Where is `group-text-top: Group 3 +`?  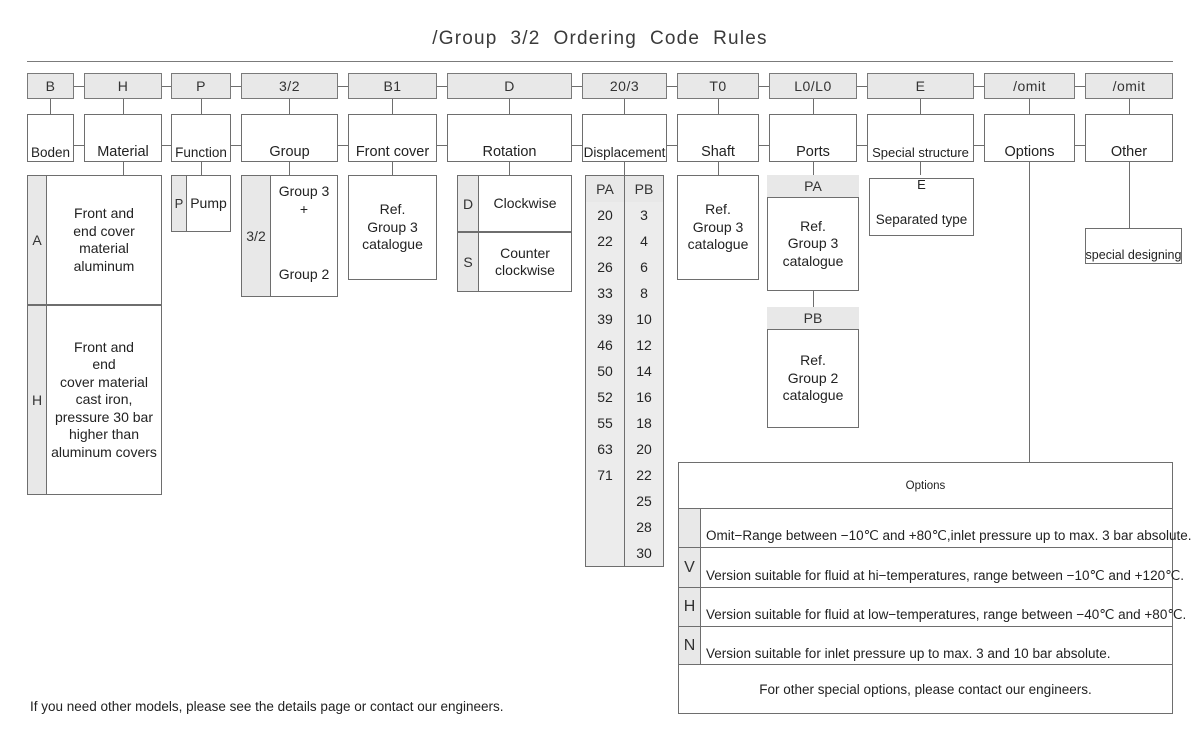
group-text-top: Group 3 + is located at coordinates (304, 200).